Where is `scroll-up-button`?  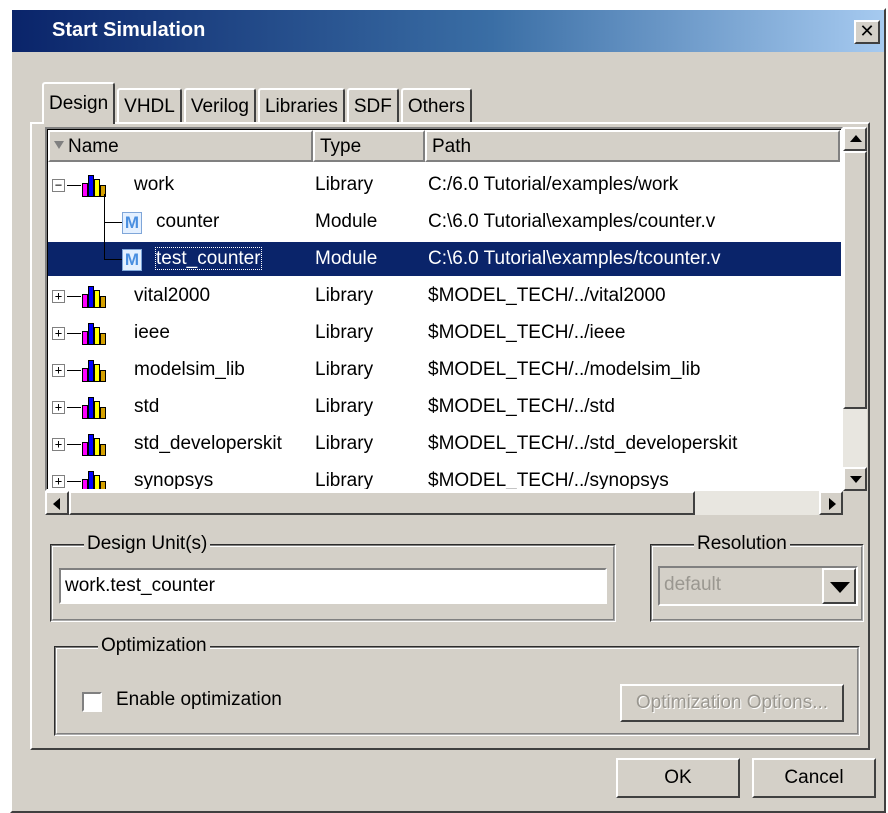 scroll-up-button is located at coordinates (855, 139).